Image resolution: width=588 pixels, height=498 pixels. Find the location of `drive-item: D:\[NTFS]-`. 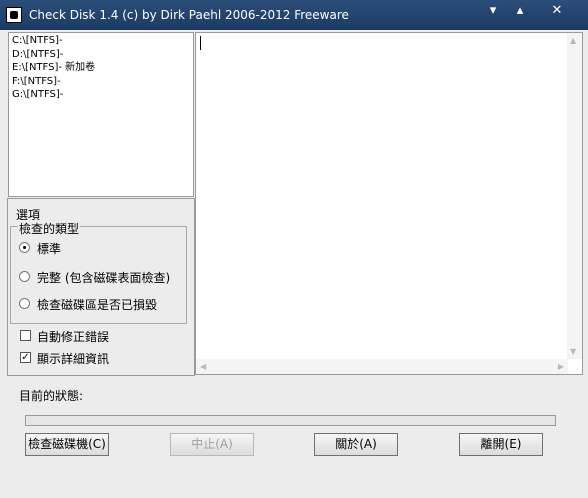

drive-item: D:\[NTFS]- is located at coordinates (101, 55).